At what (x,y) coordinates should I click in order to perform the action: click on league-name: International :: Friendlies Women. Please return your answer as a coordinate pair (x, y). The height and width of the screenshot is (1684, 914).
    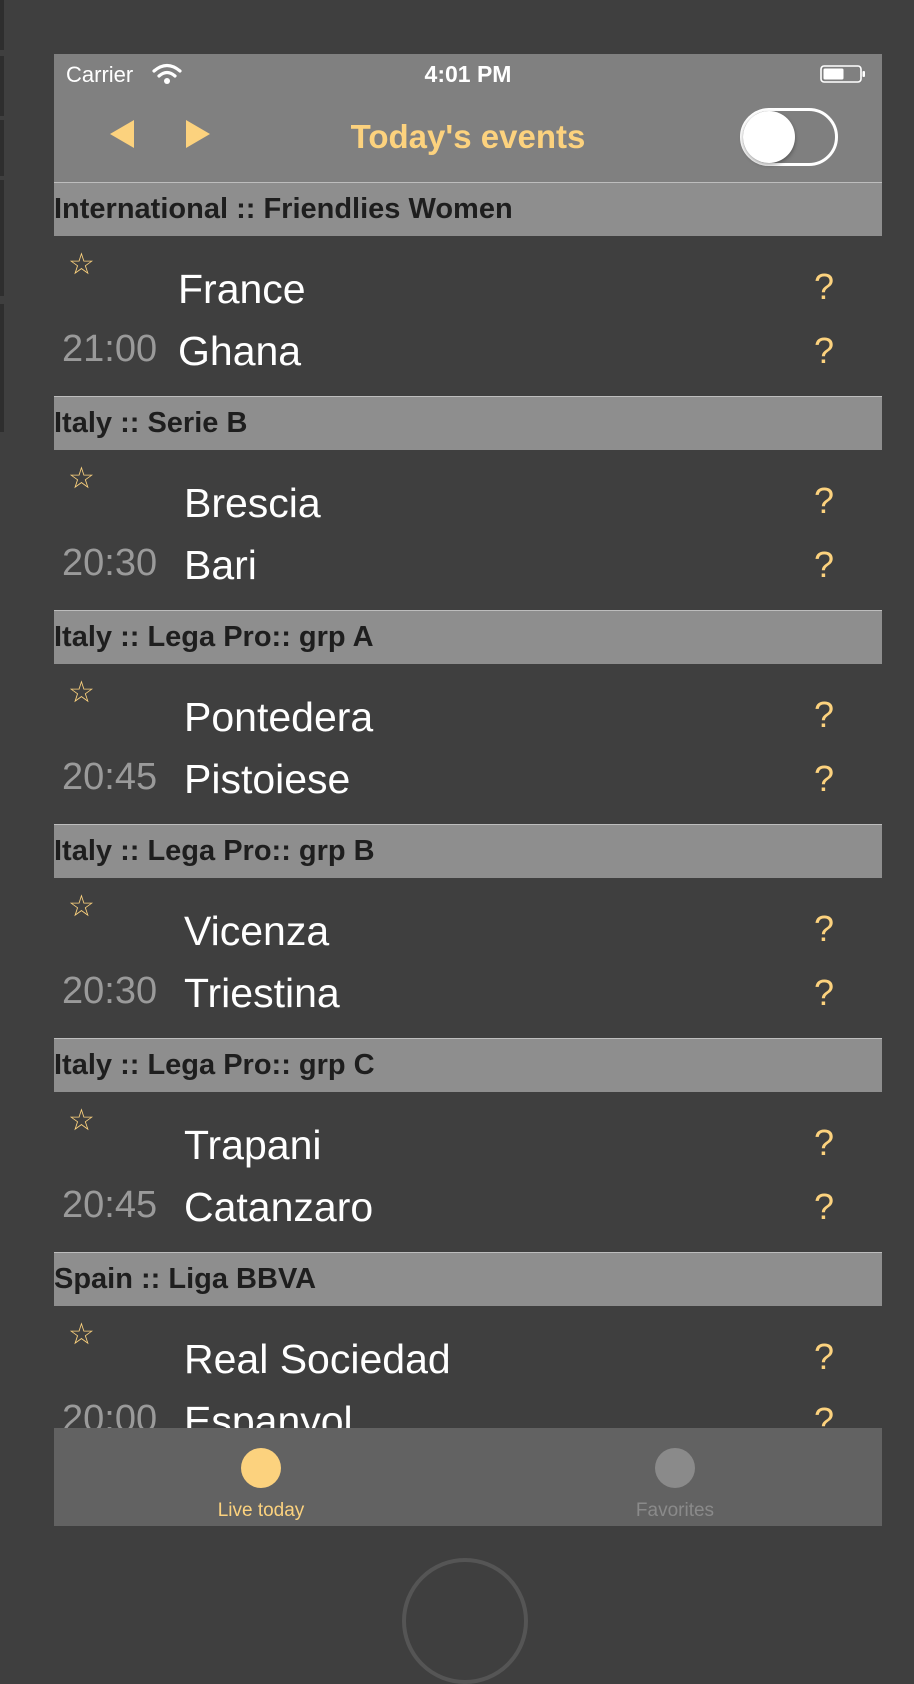
    Looking at the image, I should click on (283, 209).